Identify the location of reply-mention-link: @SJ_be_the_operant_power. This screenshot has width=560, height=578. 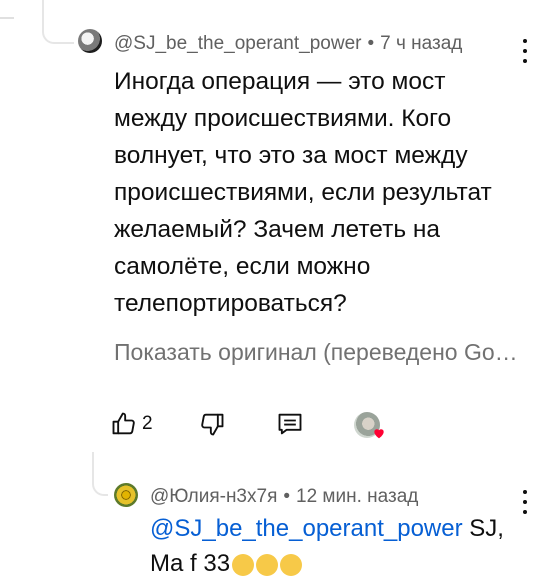
(306, 528).